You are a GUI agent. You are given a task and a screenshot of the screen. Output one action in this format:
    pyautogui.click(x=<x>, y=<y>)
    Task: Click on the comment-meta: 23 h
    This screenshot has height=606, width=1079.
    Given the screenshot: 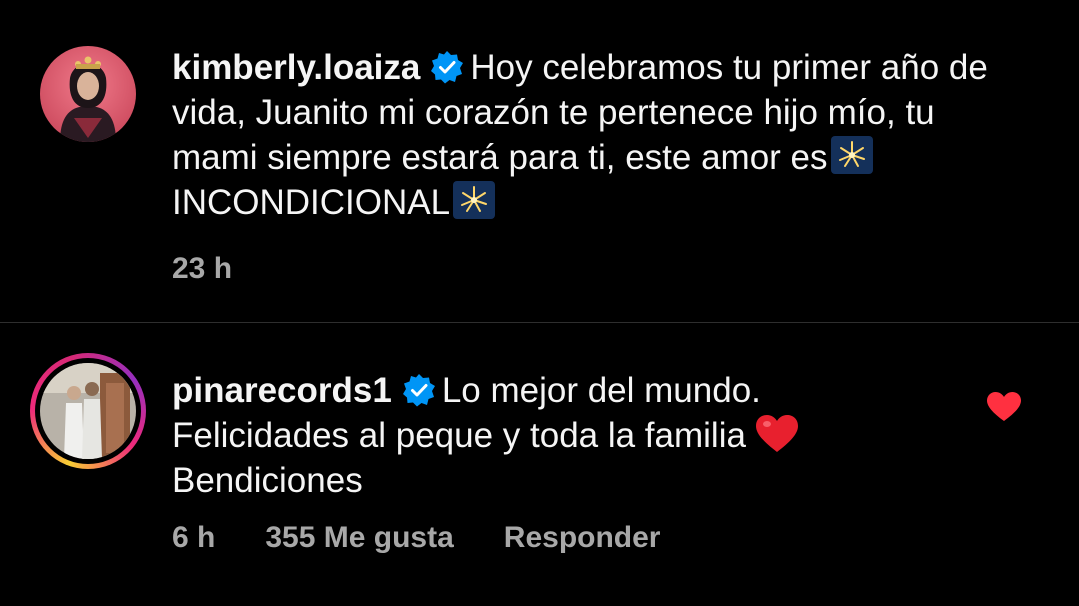 What is the action you would take?
    pyautogui.click(x=227, y=269)
    